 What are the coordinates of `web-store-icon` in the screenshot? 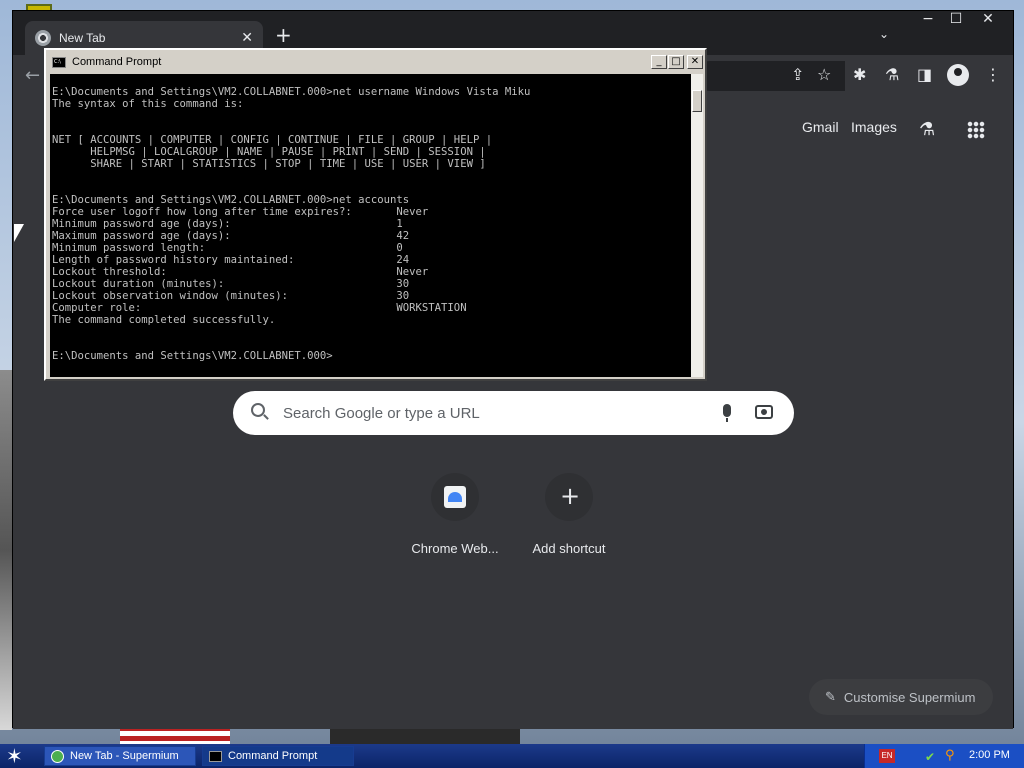 It's located at (455, 497).